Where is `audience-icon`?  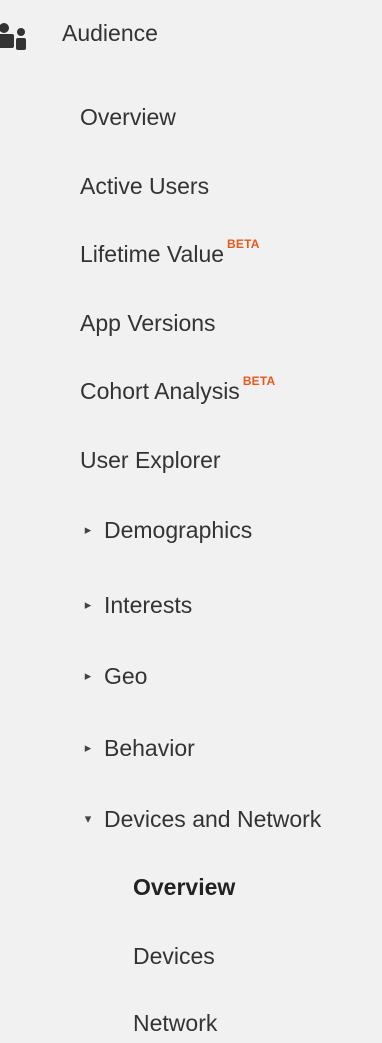 audience-icon is located at coordinates (13, 36).